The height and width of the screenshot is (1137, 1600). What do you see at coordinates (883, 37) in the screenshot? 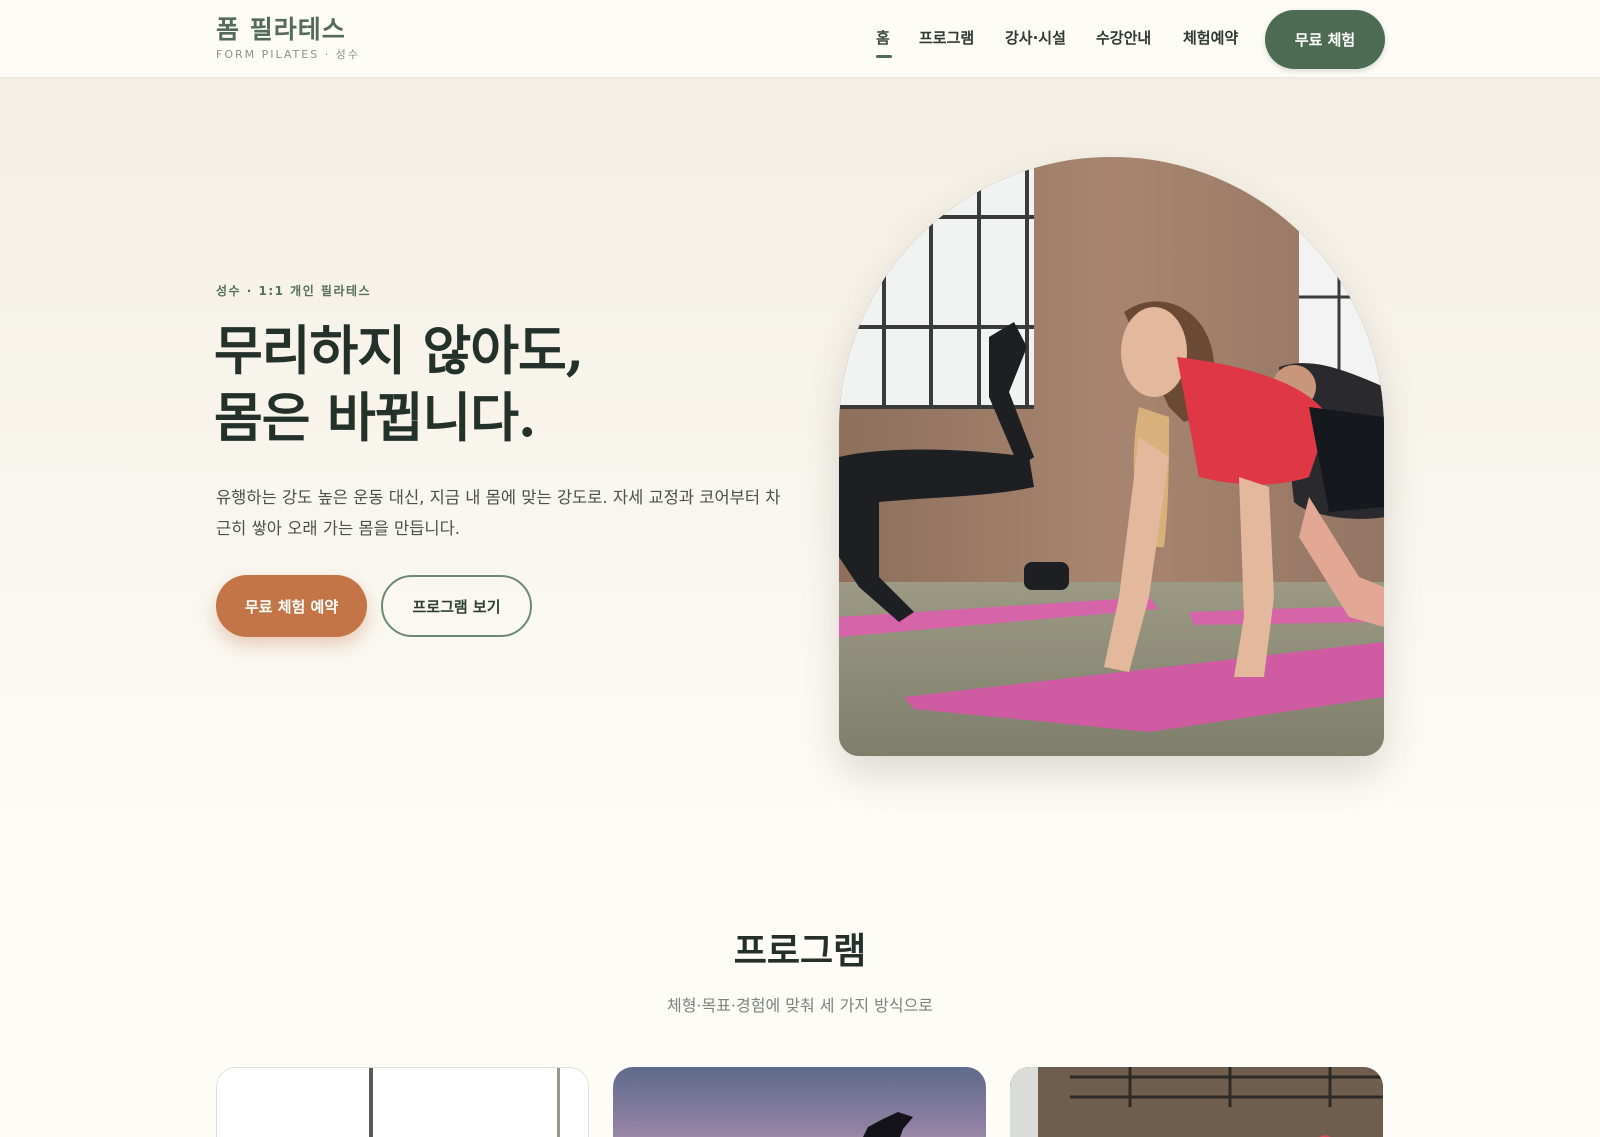
I see `nav-item-home: 홈` at bounding box center [883, 37].